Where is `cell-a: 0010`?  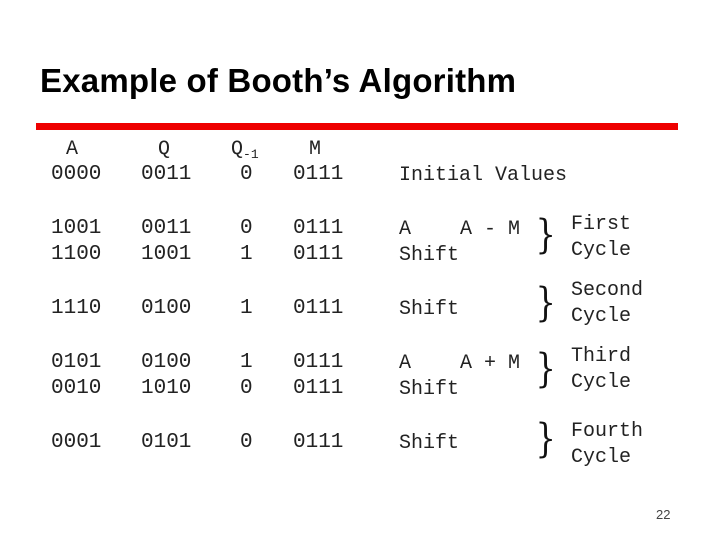 cell-a: 0010 is located at coordinates (76, 388).